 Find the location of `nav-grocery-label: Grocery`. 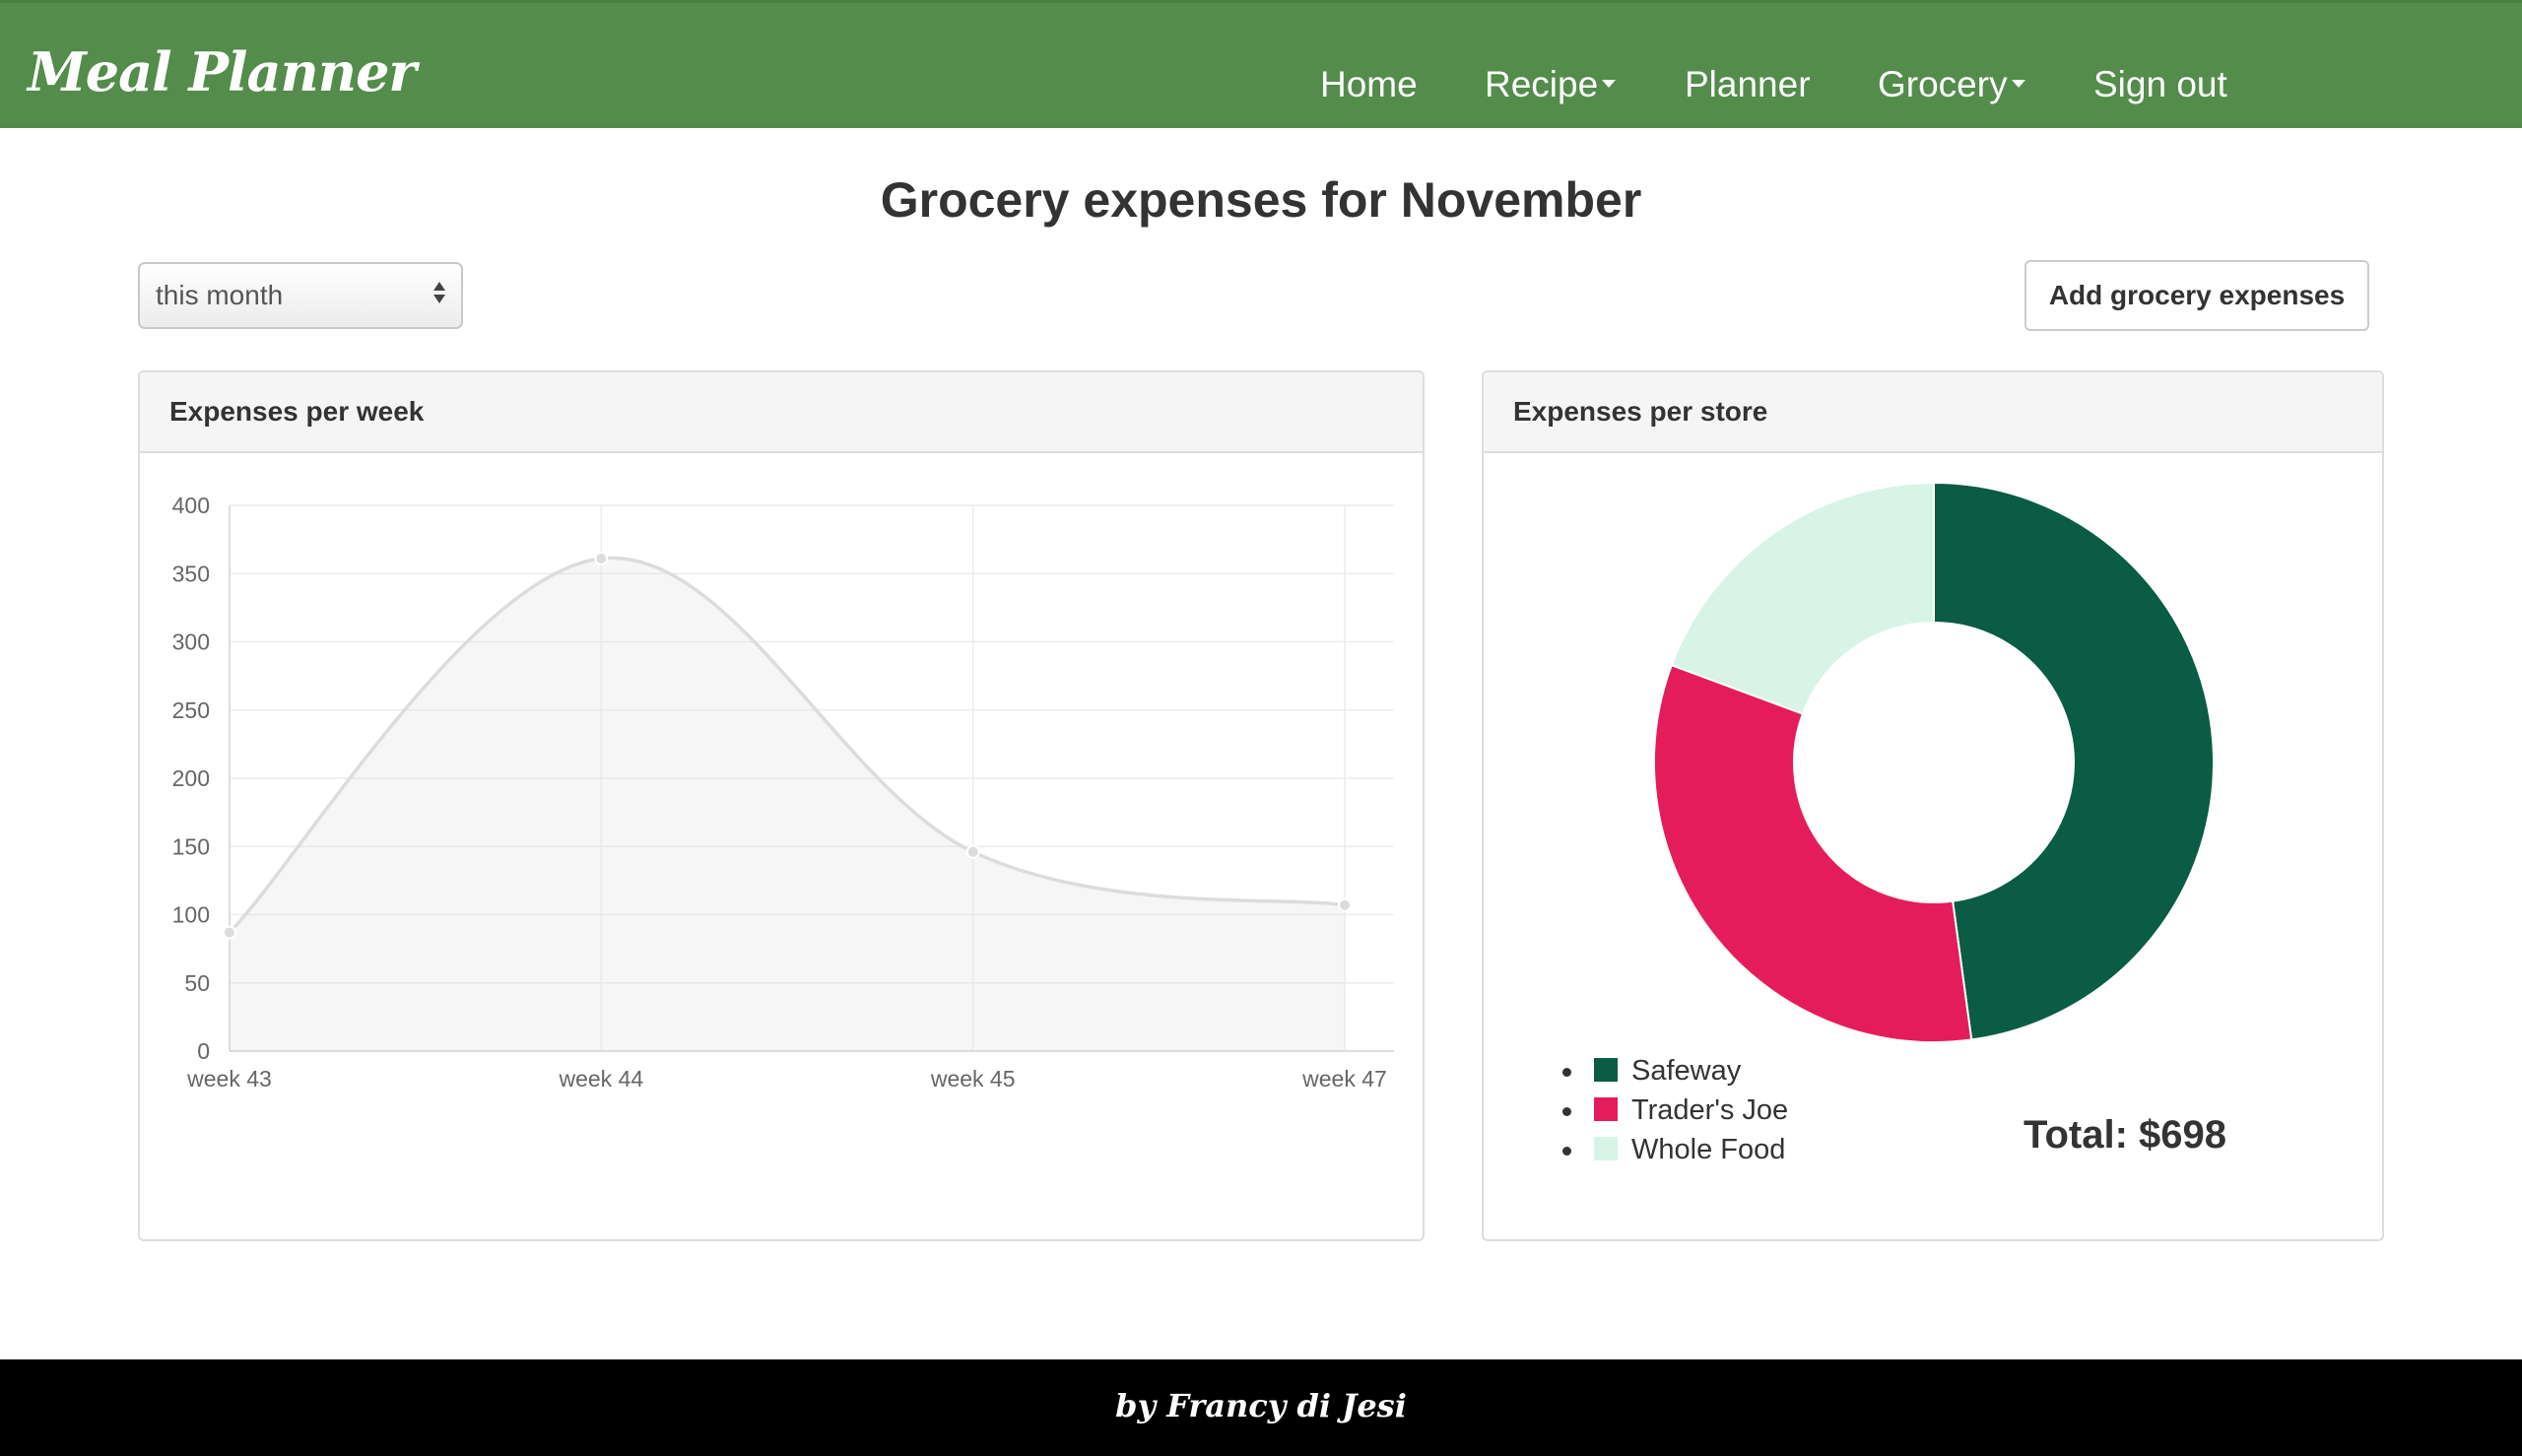

nav-grocery-label: Grocery is located at coordinates (1943, 84).